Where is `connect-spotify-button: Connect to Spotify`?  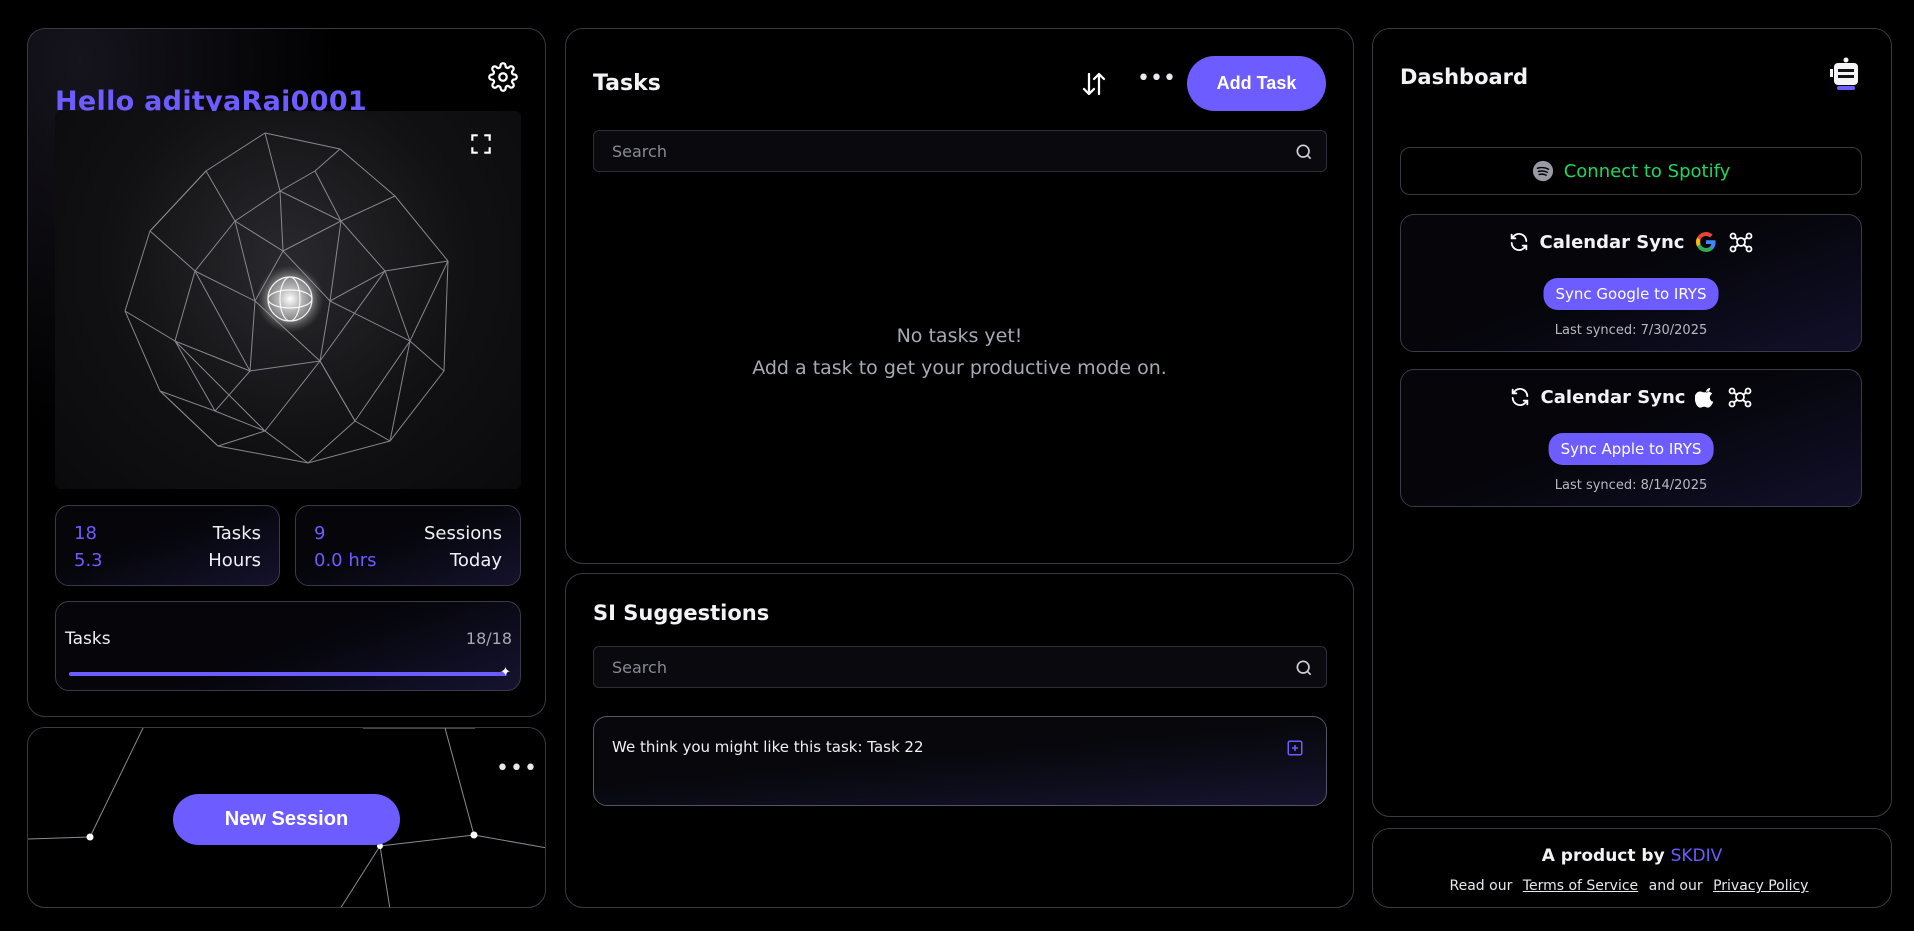
connect-spotify-button: Connect to Spotify is located at coordinates (1631, 171).